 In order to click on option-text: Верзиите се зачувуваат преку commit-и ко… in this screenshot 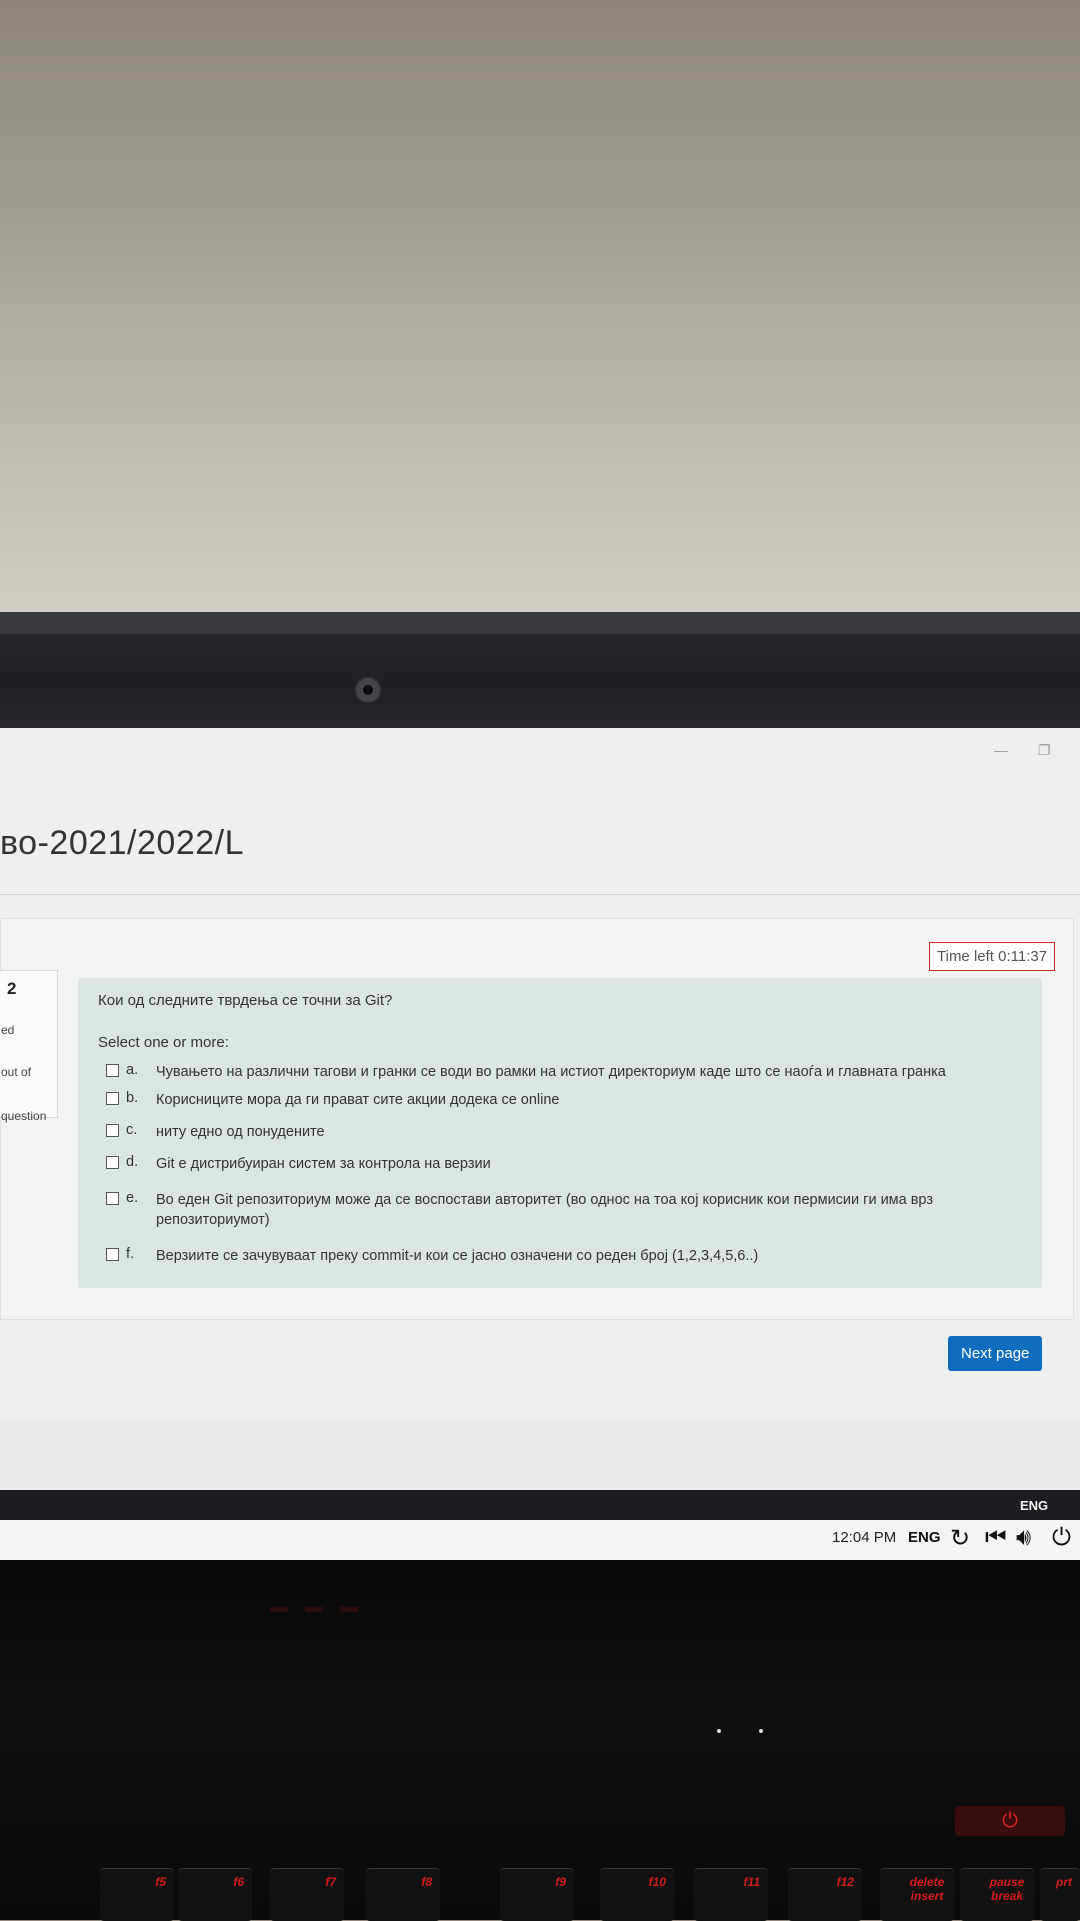, I will do `click(457, 1256)`.